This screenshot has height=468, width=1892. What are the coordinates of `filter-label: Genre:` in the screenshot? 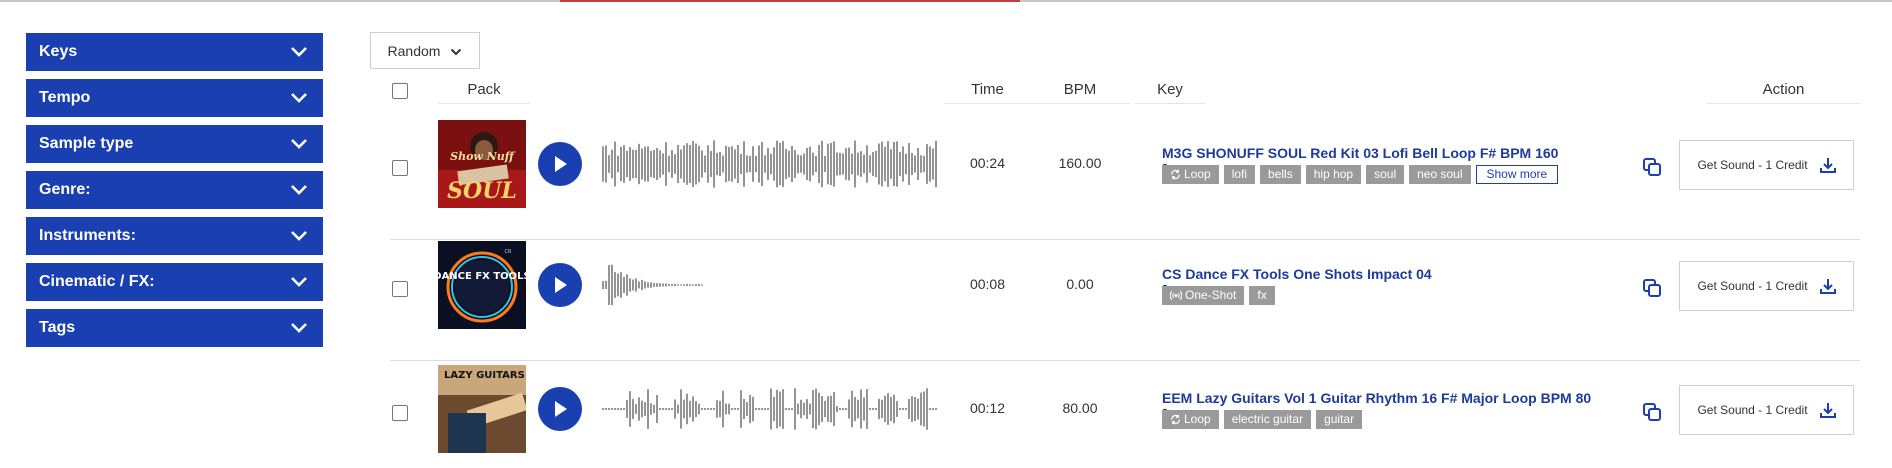 It's located at (65, 189).